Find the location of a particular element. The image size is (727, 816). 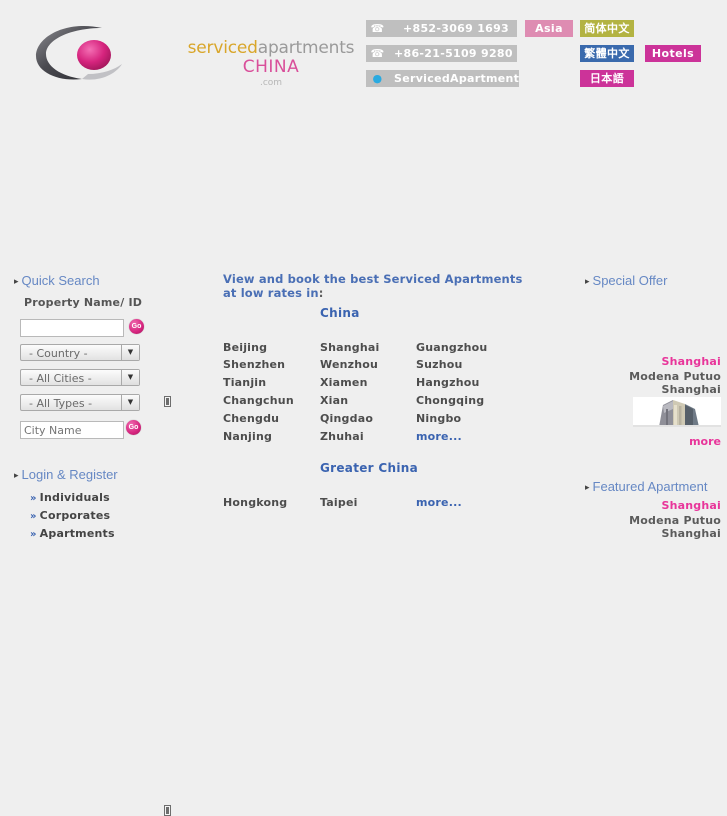

featured-apartment-heading-label: Featured Apartment is located at coordinates (650, 486).